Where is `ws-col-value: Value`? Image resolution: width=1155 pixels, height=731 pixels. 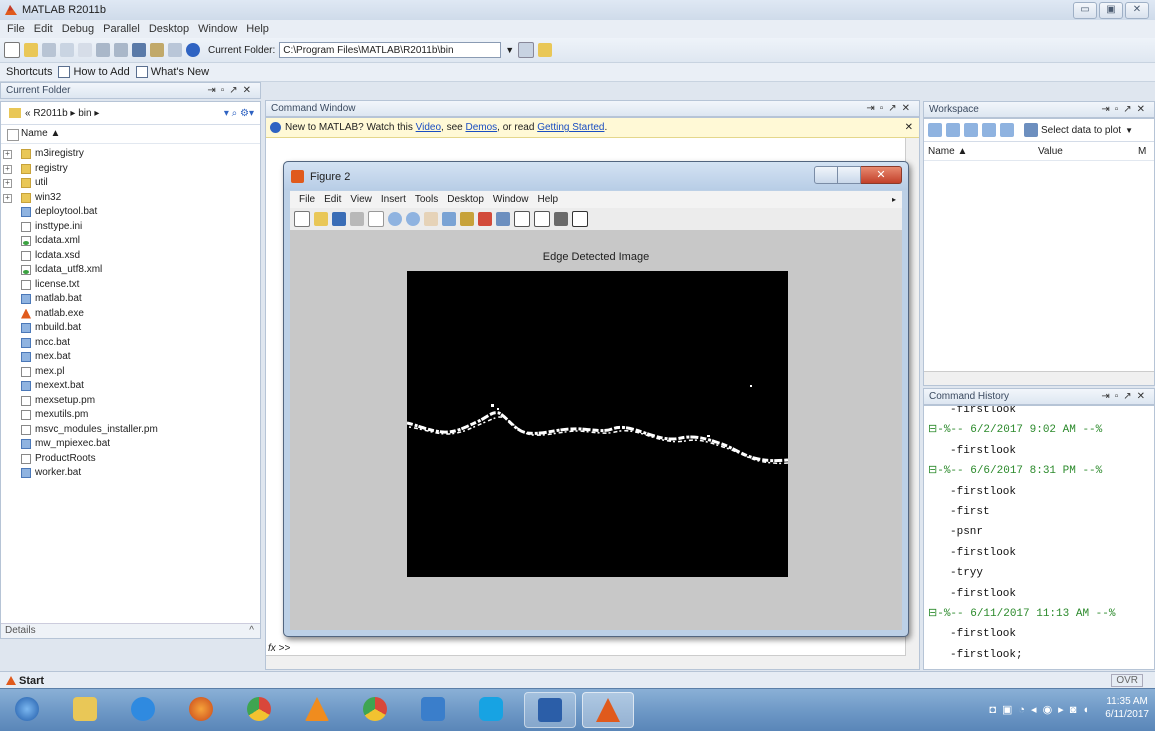 ws-col-value: Value is located at coordinates (1088, 151).